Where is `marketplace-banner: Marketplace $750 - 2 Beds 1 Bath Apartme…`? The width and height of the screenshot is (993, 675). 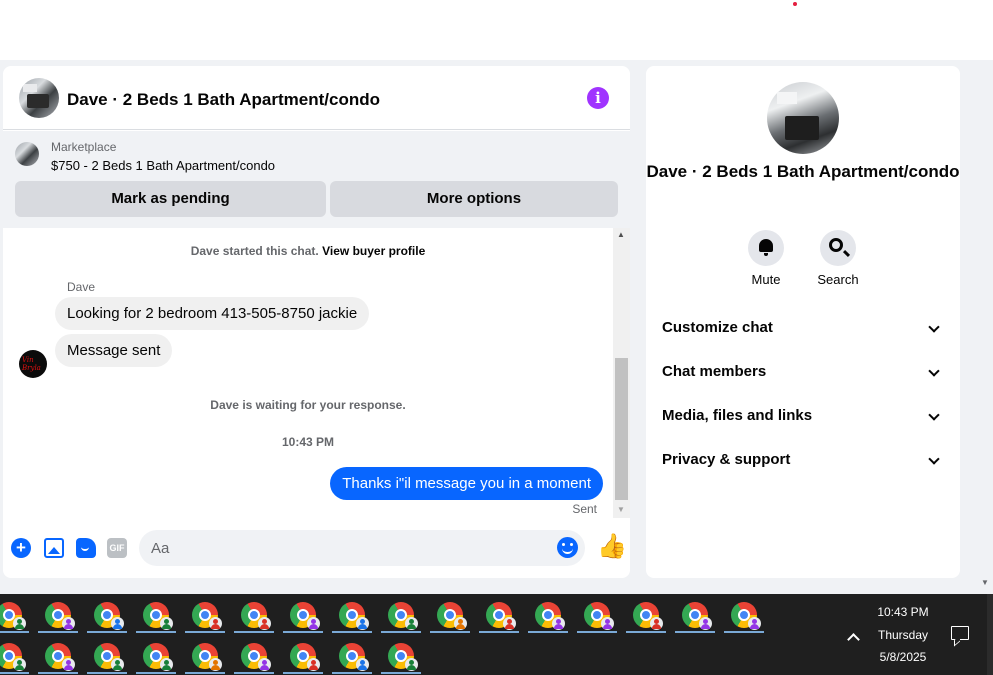 marketplace-banner: Marketplace $750 - 2 Beds 1 Bath Apartme… is located at coordinates (316, 179).